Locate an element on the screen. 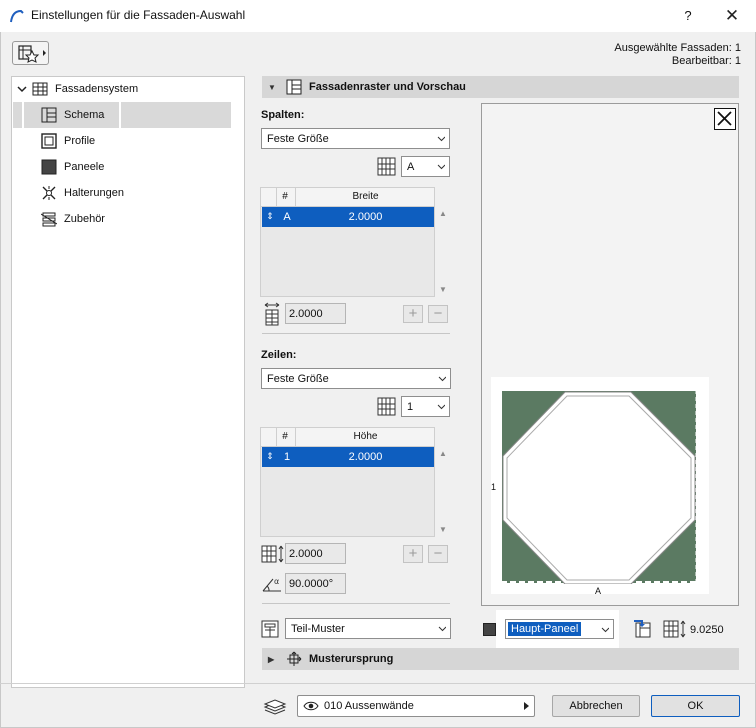  tree-label-zubehoer: Zubehör is located at coordinates (84, 219).